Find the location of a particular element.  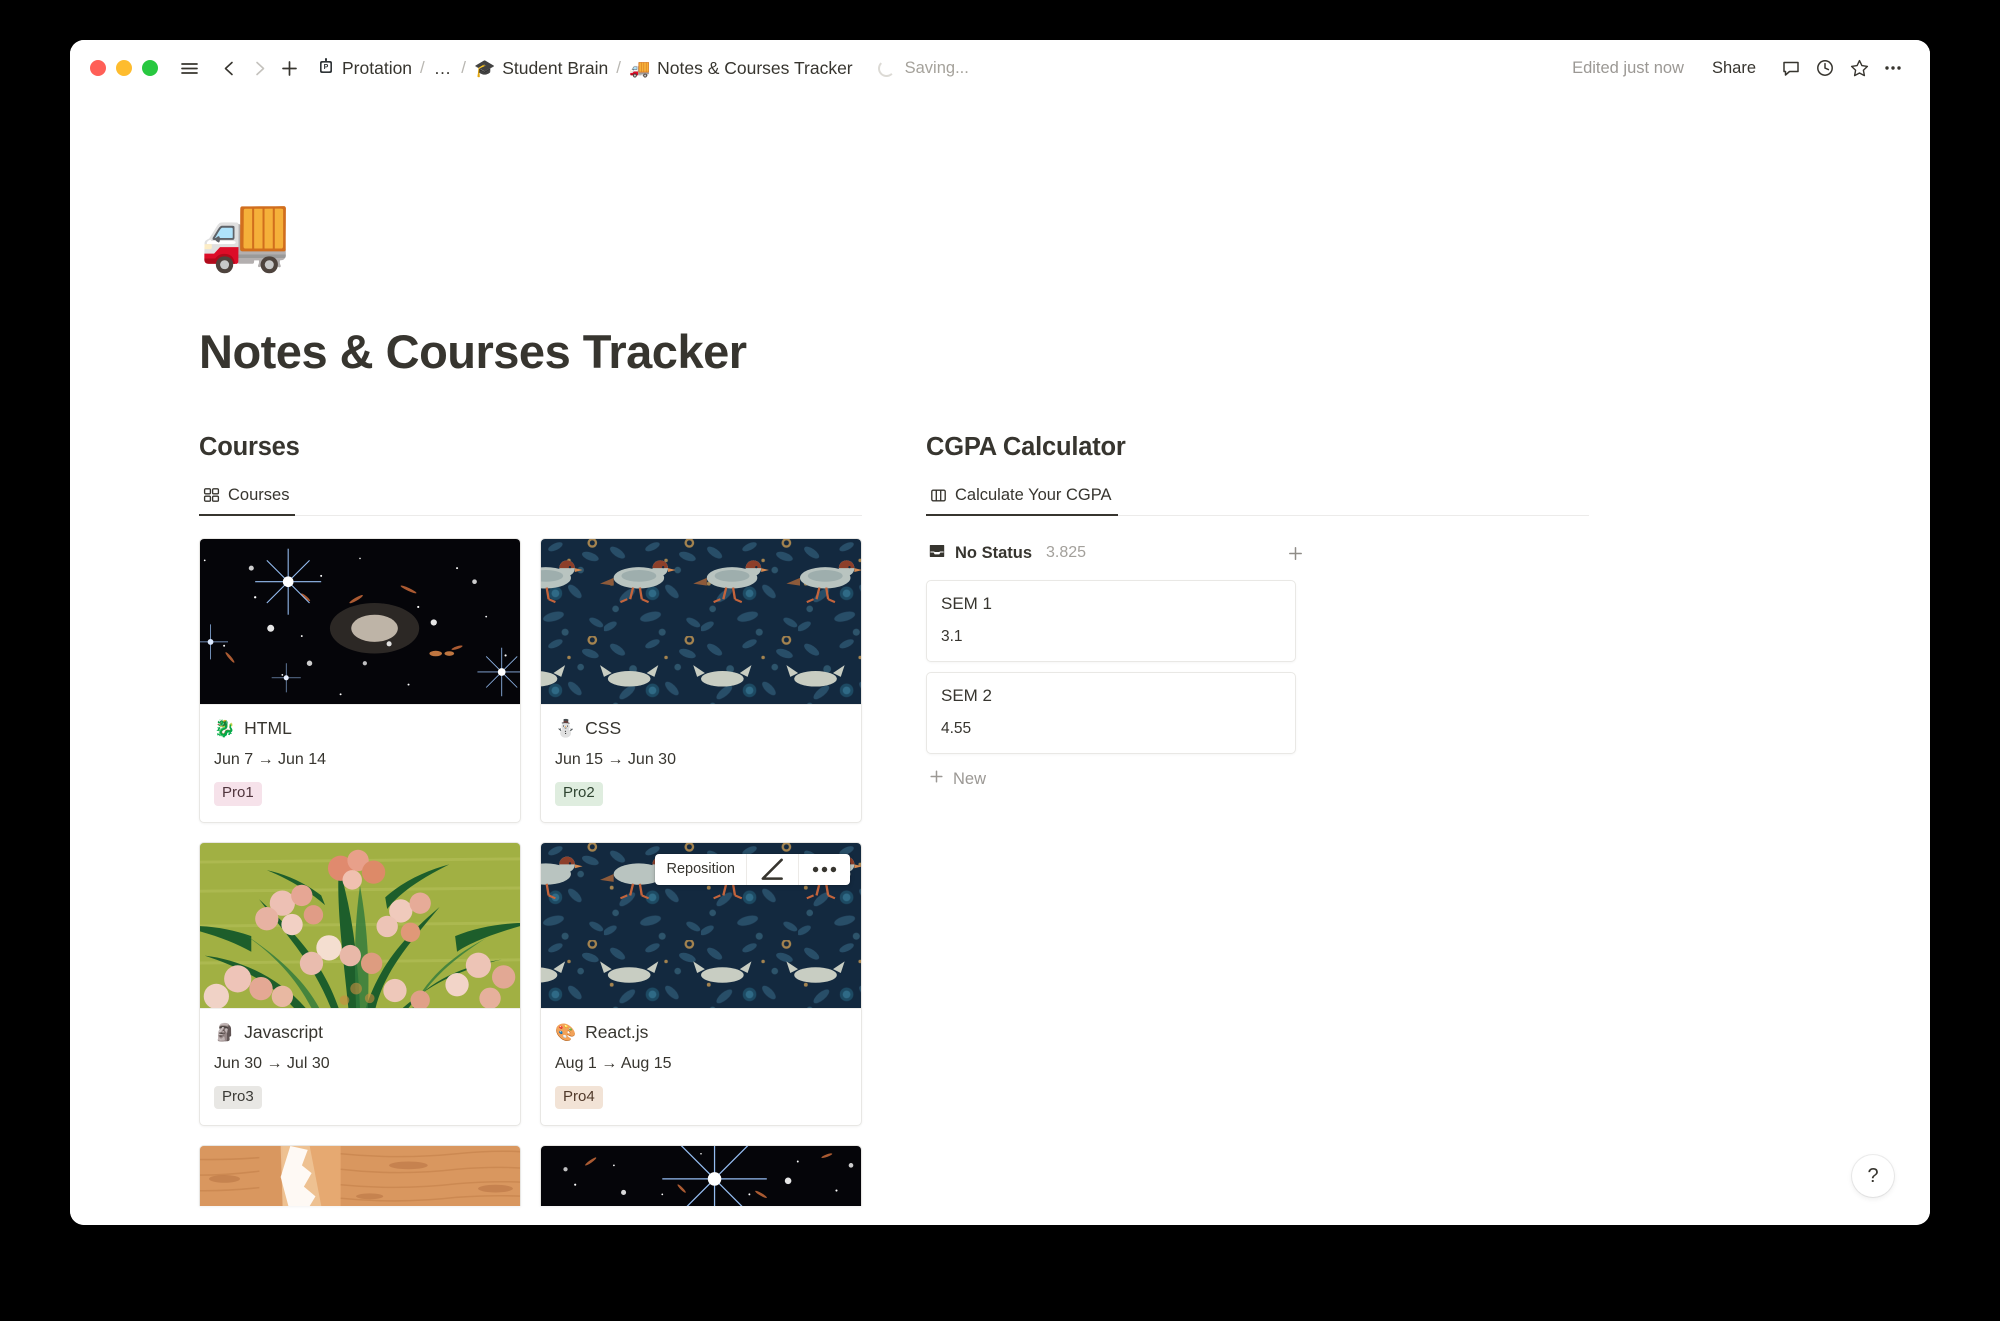

board-card-value: 3.1 is located at coordinates (952, 636).